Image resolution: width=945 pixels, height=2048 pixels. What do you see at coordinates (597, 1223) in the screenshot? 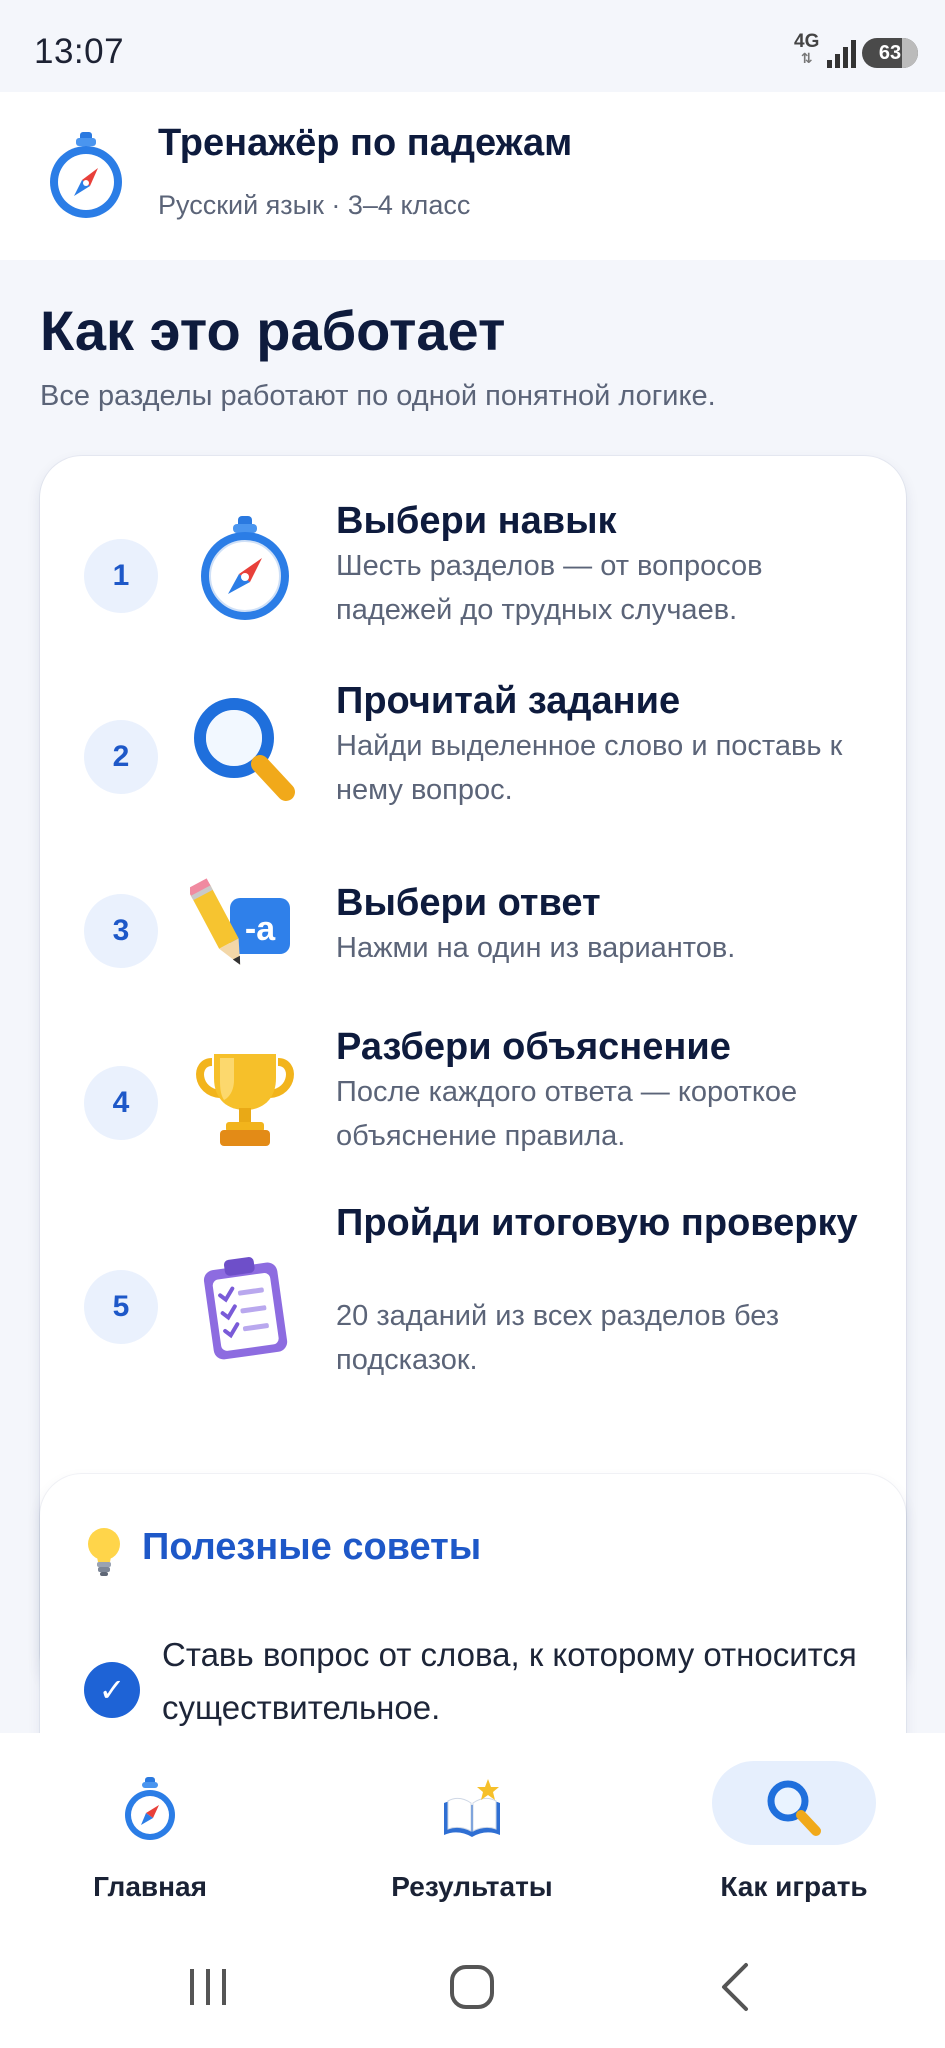
I see `step-title: Пройди итоговую проверку` at bounding box center [597, 1223].